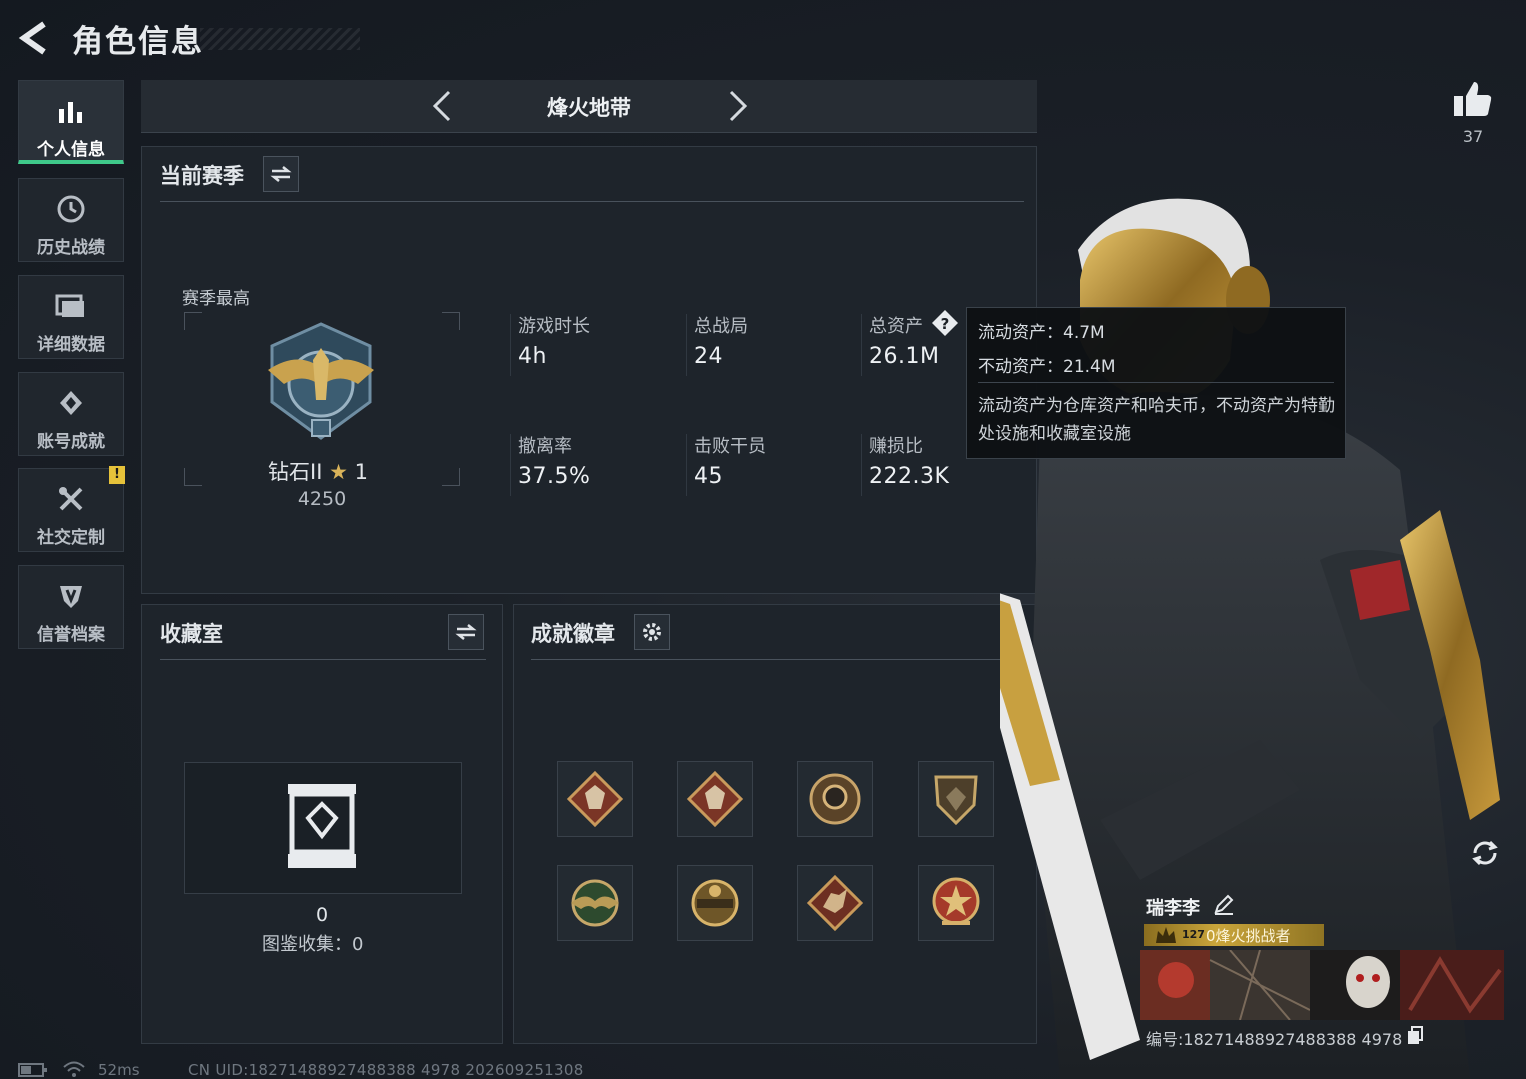 This screenshot has width=1526, height=1079. I want to click on rank-score: 4250, so click(322, 499).